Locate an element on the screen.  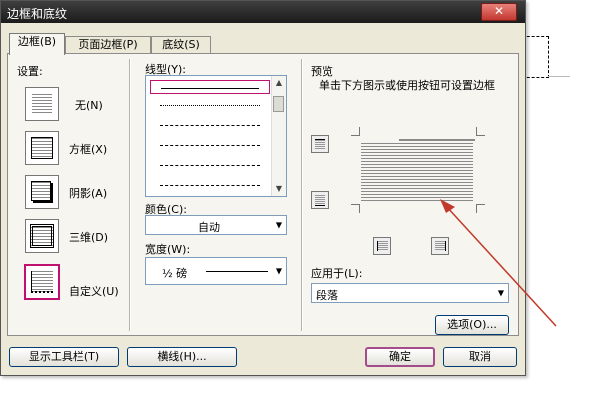
width-line-sample is located at coordinates (237, 271).